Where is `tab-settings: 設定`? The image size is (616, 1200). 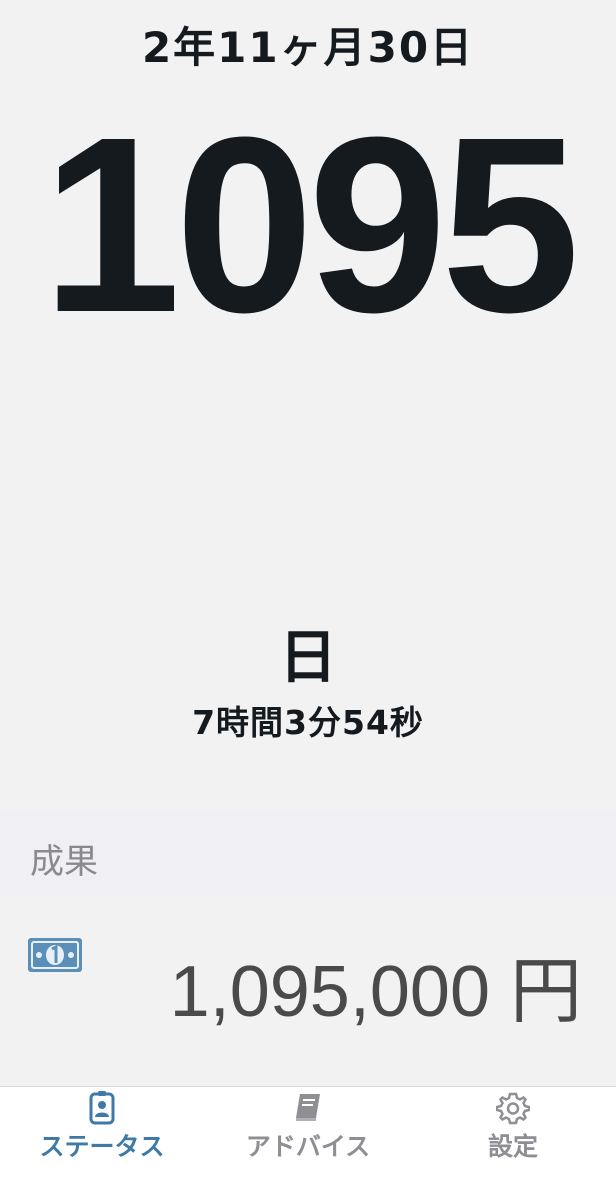
tab-settings: 設定 is located at coordinates (513, 1143).